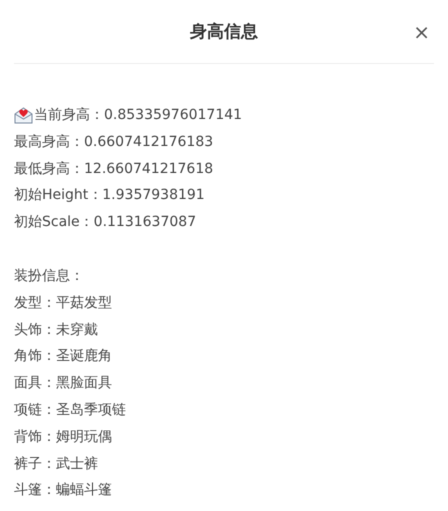 The width and height of the screenshot is (448, 511). Describe the element at coordinates (109, 196) in the screenshot. I see `height-info-line: 初始Height：1.9357938191` at that location.